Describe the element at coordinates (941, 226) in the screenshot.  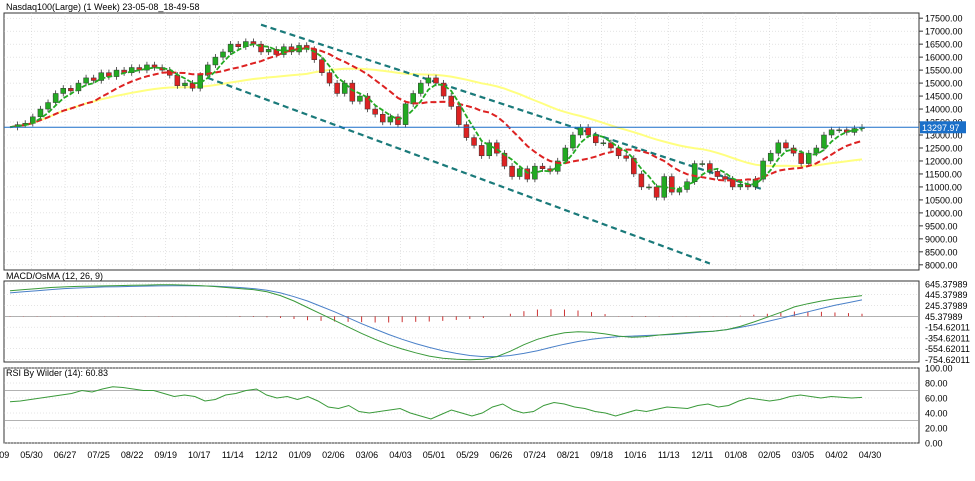
I see `price-tick-label: 9500.00` at that location.